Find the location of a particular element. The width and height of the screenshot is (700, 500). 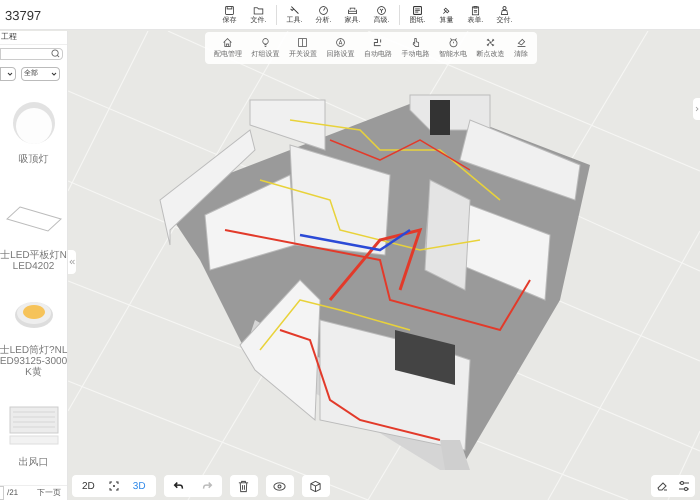

visibility-button is located at coordinates (280, 486).